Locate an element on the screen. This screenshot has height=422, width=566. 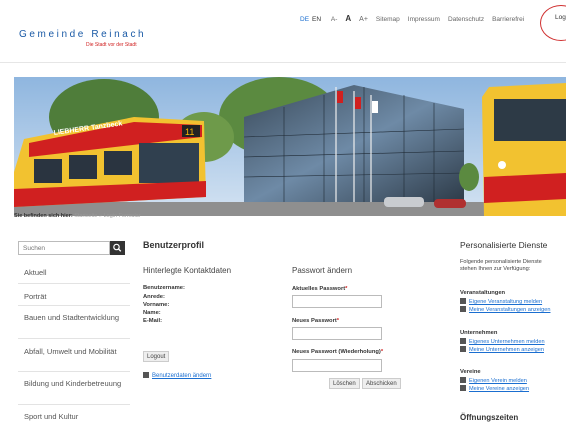
companies-heading: Unternehmen is located at coordinates (479, 333).